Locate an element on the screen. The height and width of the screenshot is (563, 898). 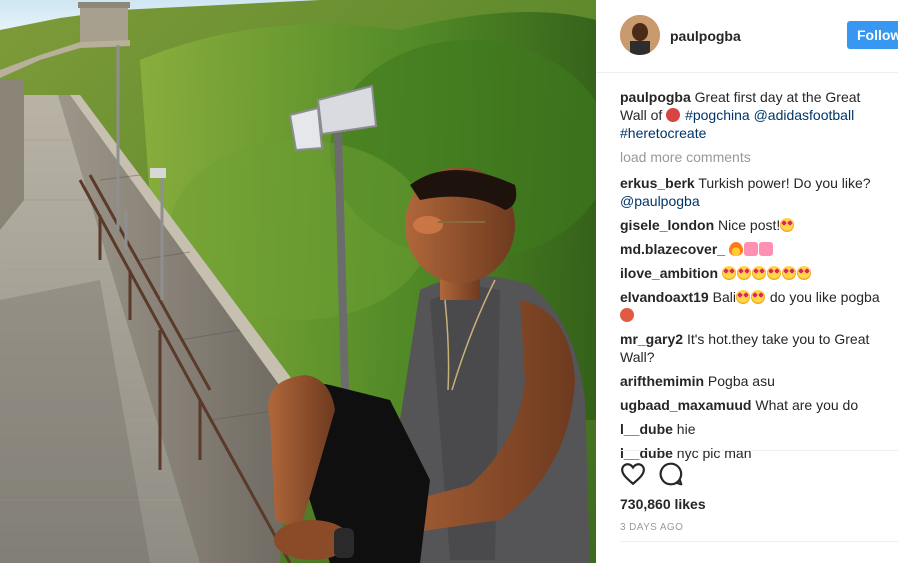
comment: ugbaad_maxamuud What are you do is located at coordinates (755, 405).